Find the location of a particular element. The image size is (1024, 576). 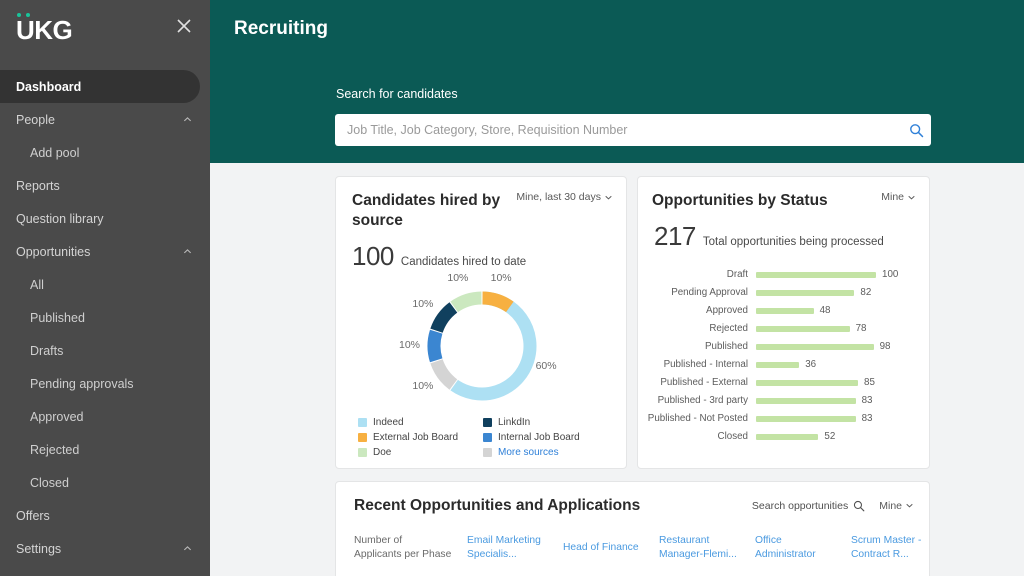

legend-label: LinkdIn is located at coordinates (514, 422).